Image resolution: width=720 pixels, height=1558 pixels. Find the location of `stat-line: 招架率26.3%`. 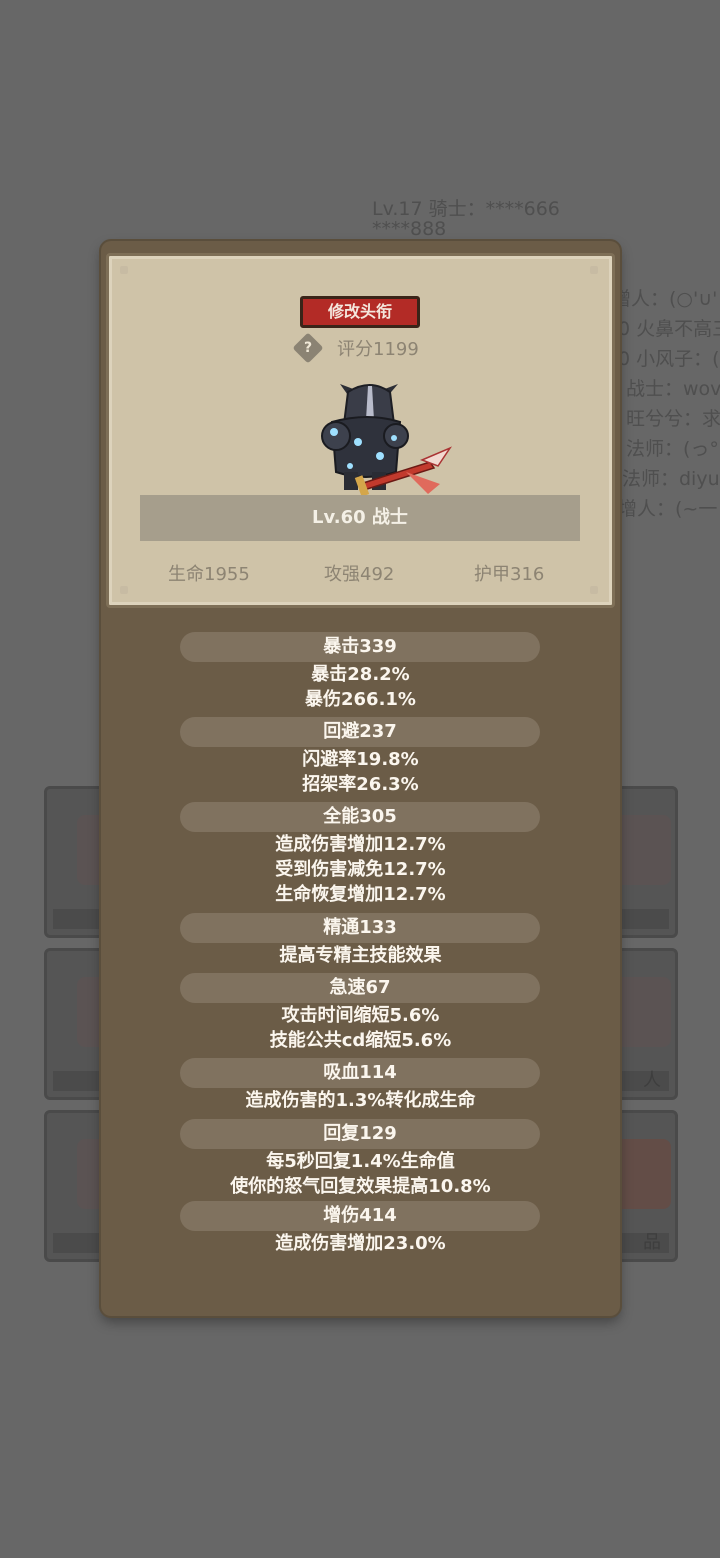

stat-line: 招架率26.3% is located at coordinates (360, 784).